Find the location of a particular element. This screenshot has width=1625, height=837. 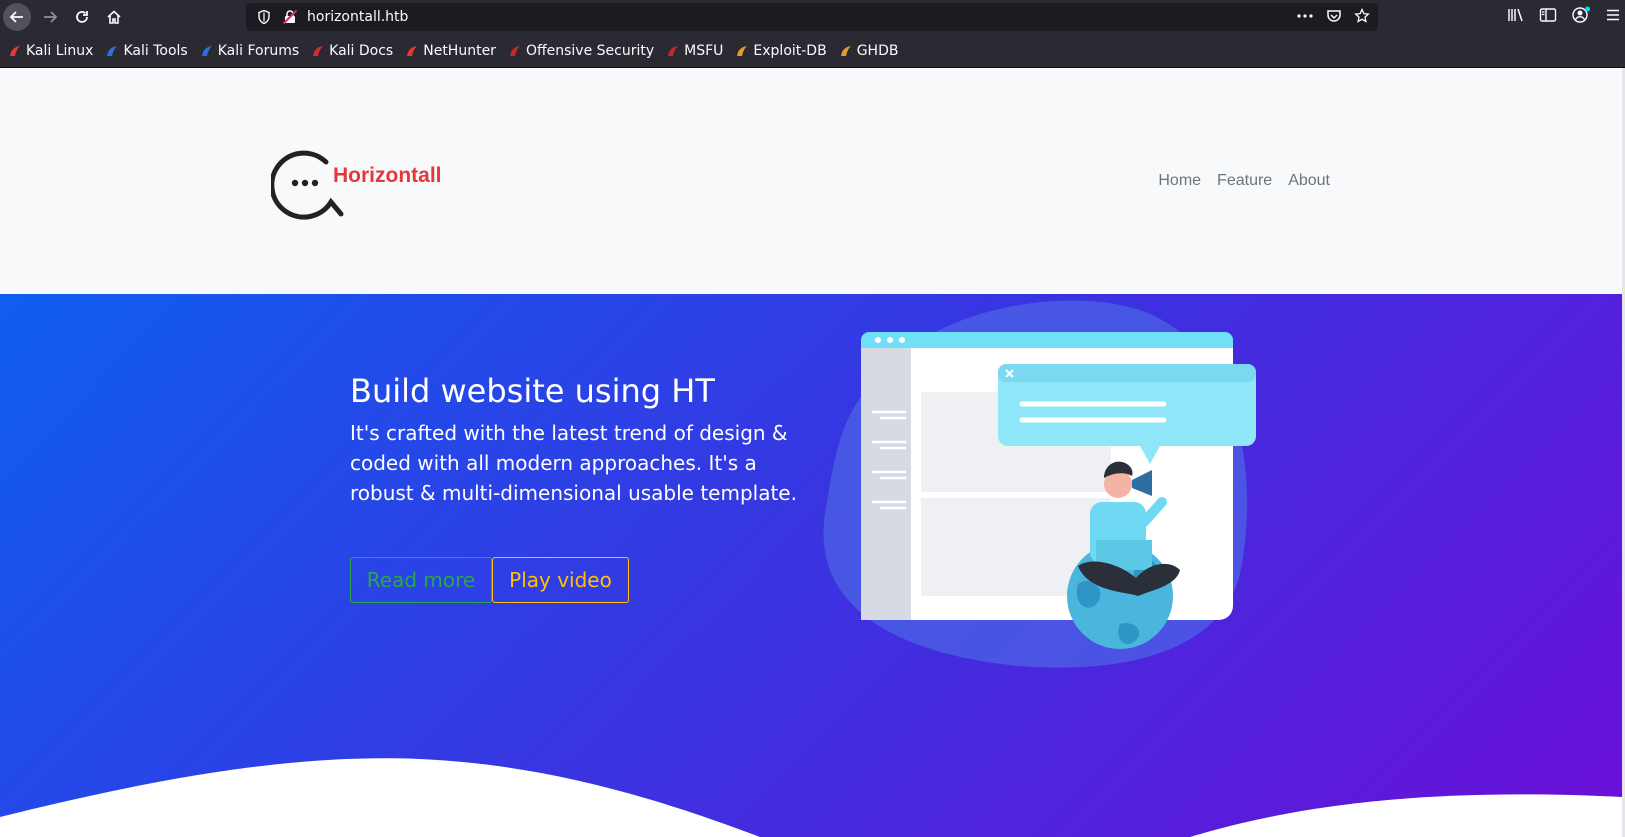

menu-icon is located at coordinates (1613, 17).